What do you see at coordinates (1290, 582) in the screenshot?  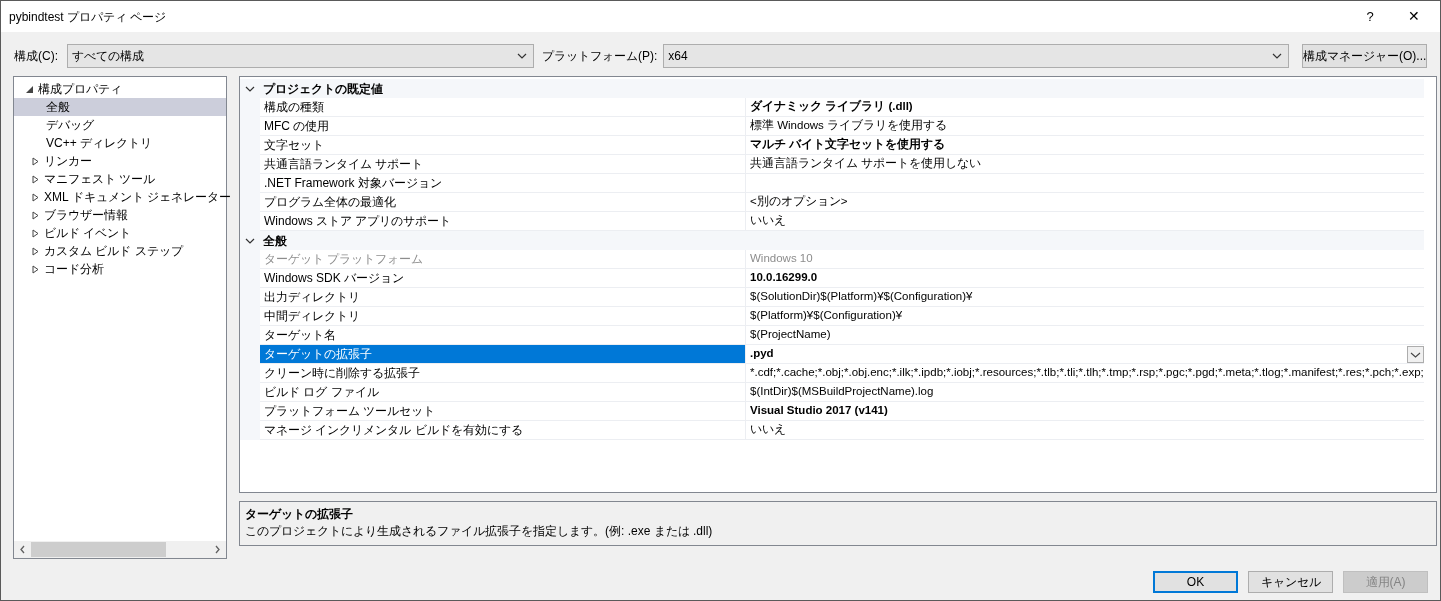 I see `dialog-button: キャンセル` at bounding box center [1290, 582].